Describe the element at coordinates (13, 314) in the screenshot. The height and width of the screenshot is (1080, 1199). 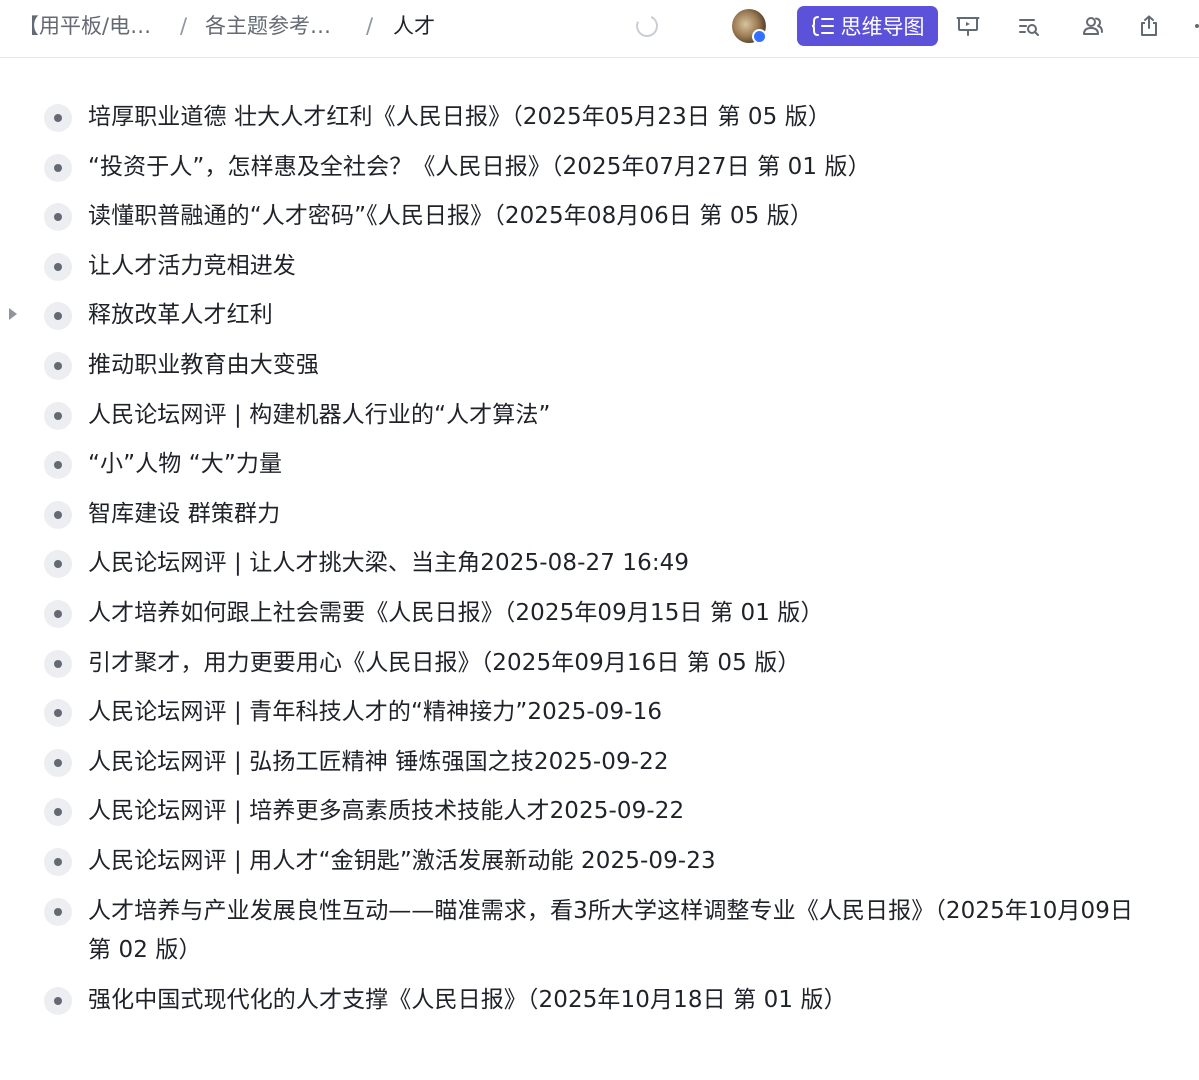
I see `expand-arrow-icon` at that location.